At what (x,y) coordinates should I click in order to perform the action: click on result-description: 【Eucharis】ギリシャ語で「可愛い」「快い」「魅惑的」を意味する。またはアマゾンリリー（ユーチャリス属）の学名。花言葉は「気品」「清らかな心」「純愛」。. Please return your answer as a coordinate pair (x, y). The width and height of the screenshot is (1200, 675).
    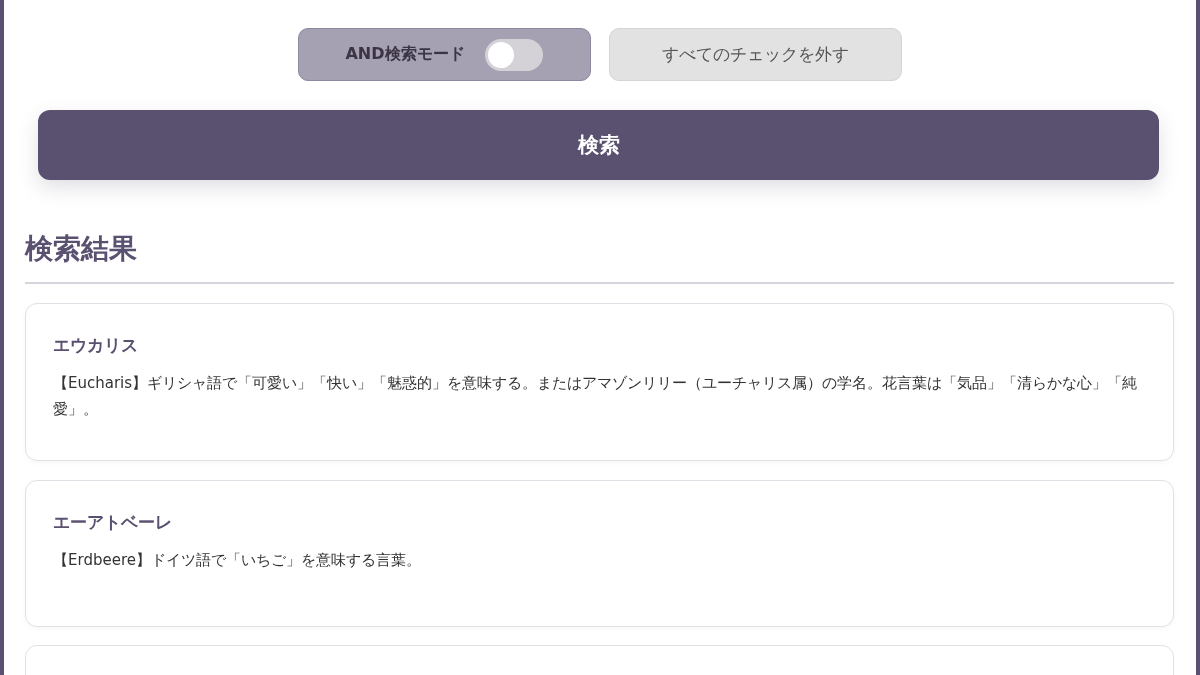
    Looking at the image, I should click on (596, 396).